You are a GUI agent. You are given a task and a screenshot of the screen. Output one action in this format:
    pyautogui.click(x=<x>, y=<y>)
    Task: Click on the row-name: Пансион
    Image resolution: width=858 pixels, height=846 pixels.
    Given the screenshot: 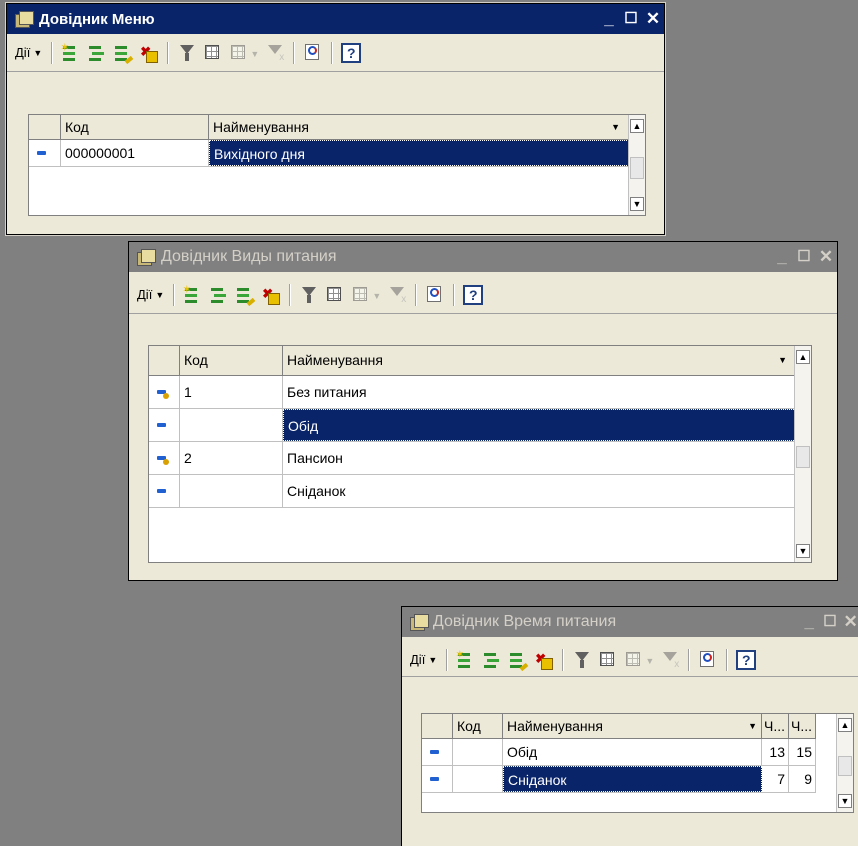 What is the action you would take?
    pyautogui.click(x=539, y=458)
    